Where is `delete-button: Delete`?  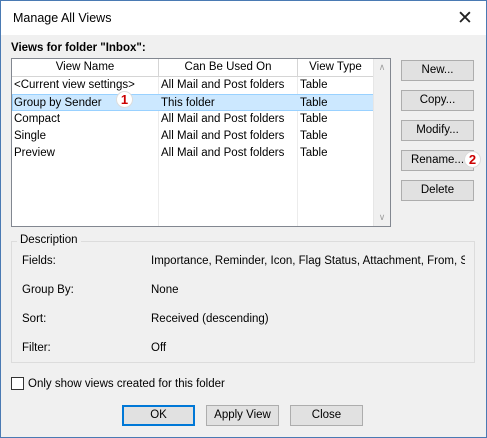
delete-button: Delete is located at coordinates (437, 190).